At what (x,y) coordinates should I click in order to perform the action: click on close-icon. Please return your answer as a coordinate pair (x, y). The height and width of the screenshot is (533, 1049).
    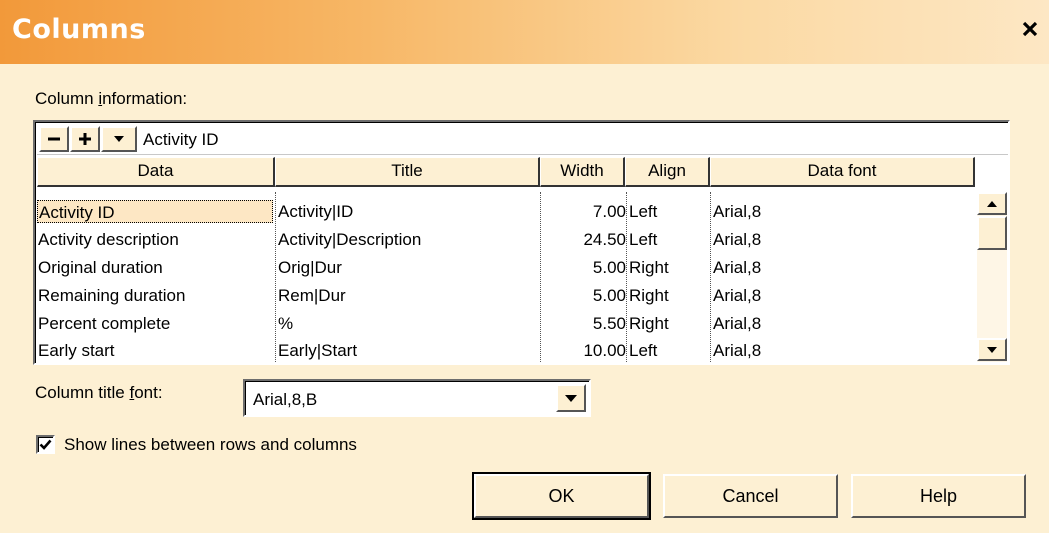
    Looking at the image, I should click on (1030, 29).